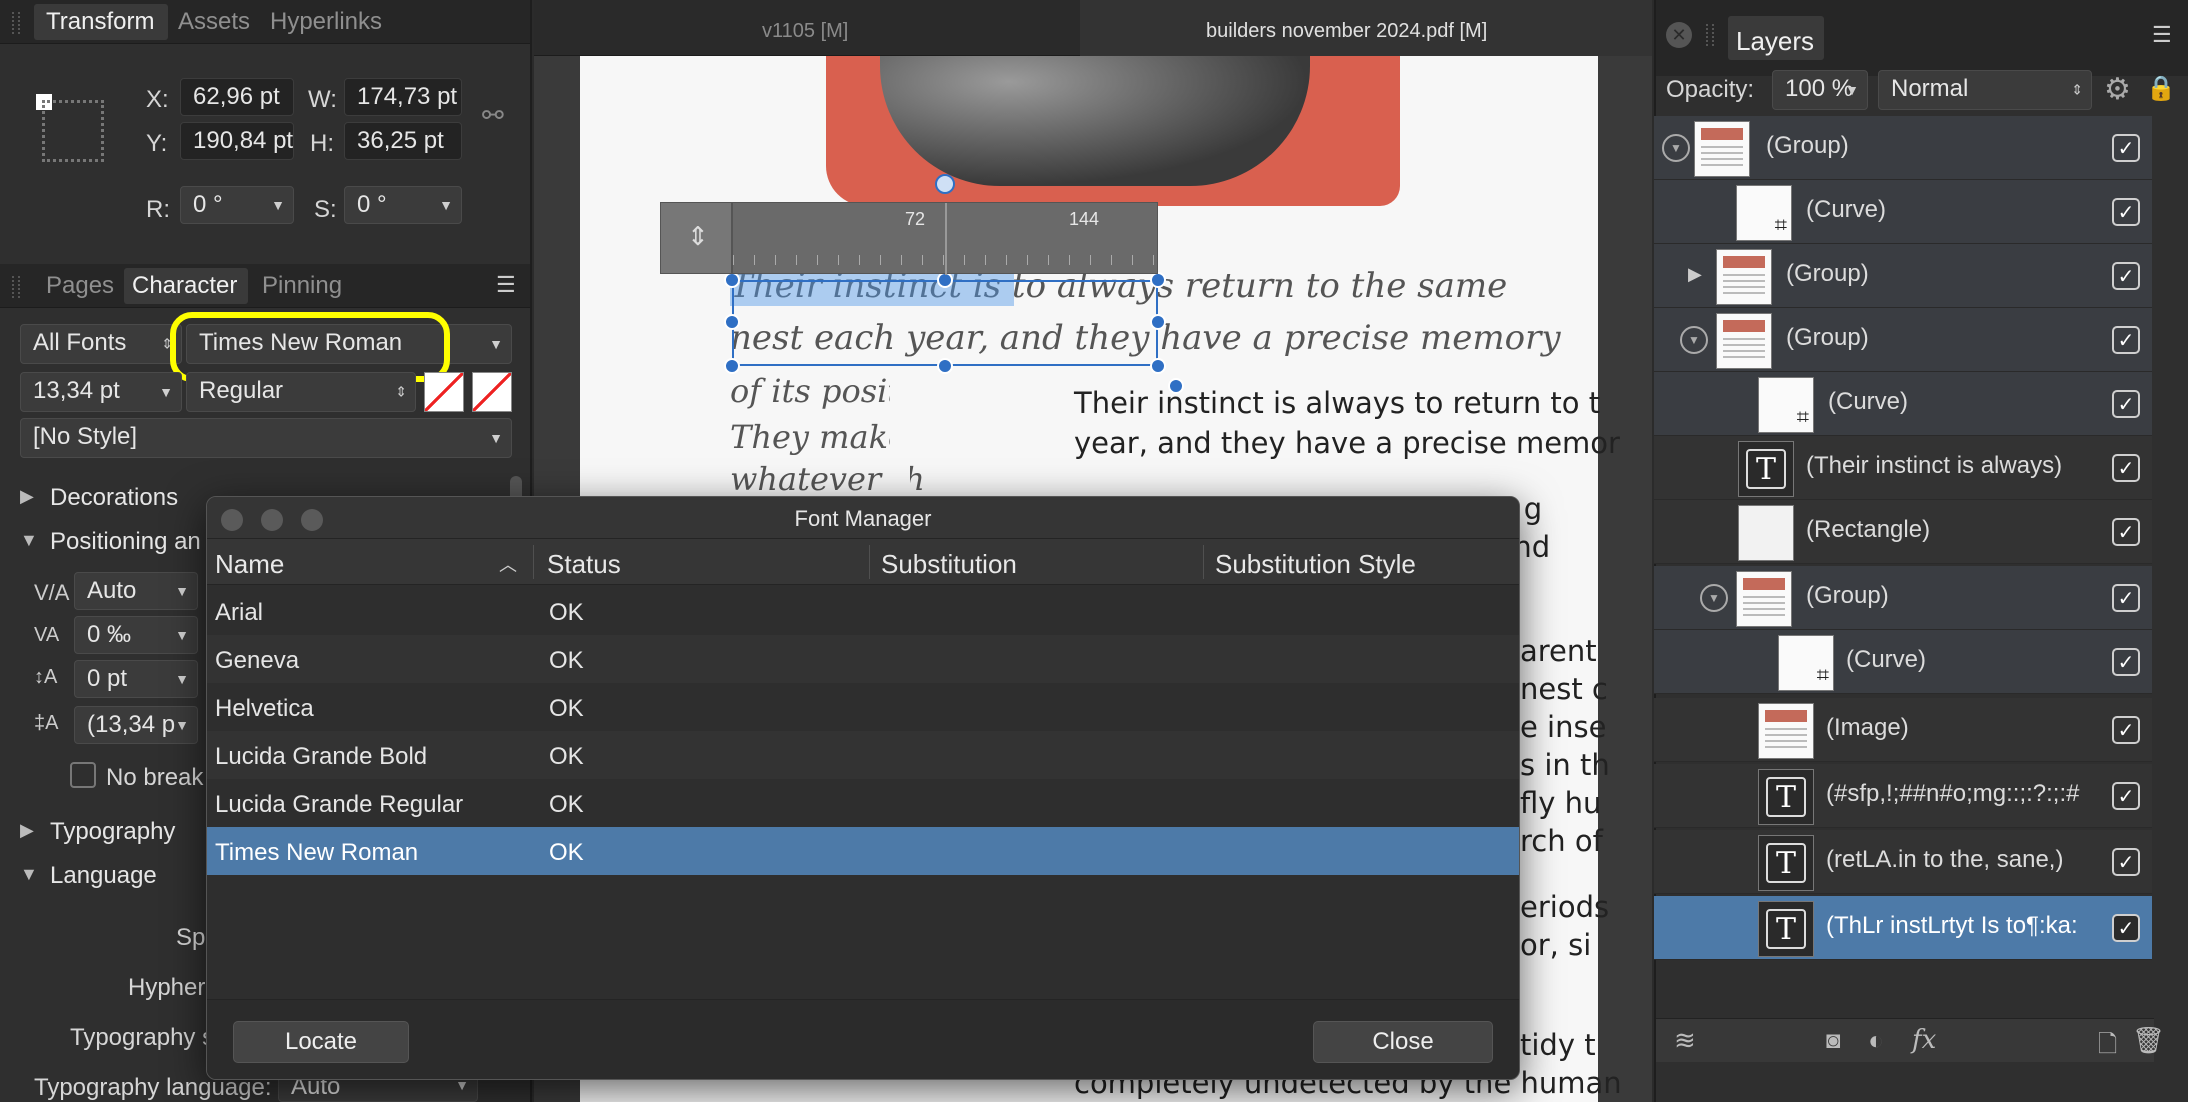 Image resolution: width=2188 pixels, height=1102 pixels. I want to click on ruler-tab-handle: ⇕, so click(696, 238).